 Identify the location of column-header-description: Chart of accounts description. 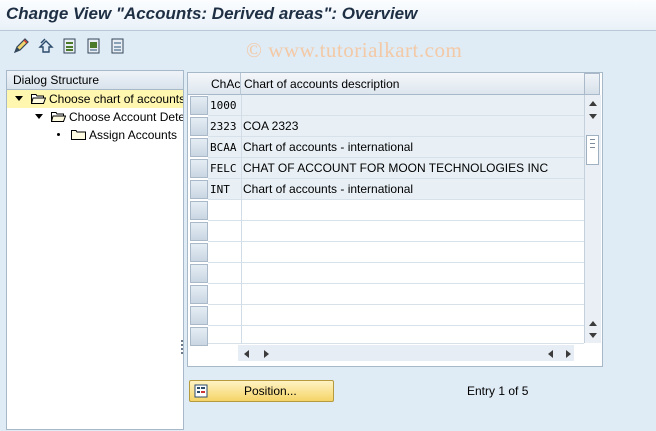
(412, 84).